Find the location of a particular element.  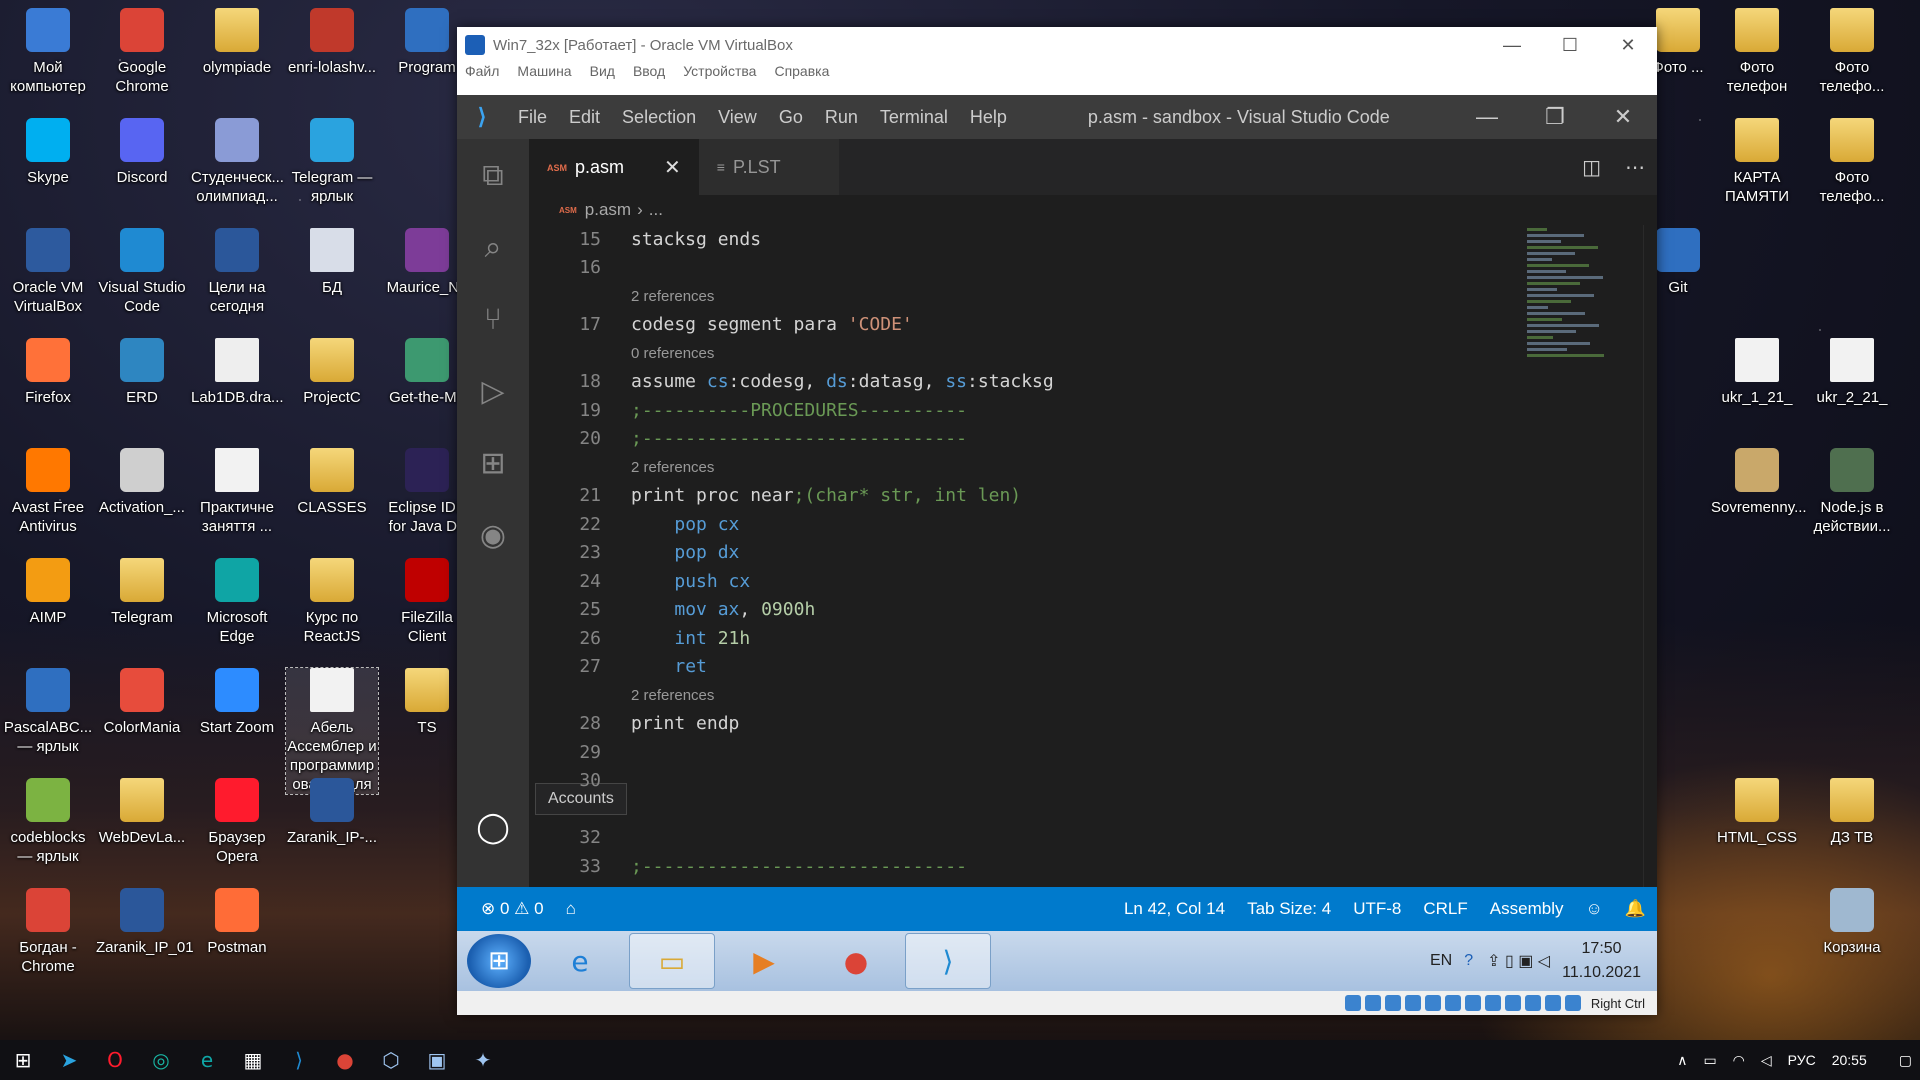

vscode-icon: ⟩ is located at coordinates (299, 1060).